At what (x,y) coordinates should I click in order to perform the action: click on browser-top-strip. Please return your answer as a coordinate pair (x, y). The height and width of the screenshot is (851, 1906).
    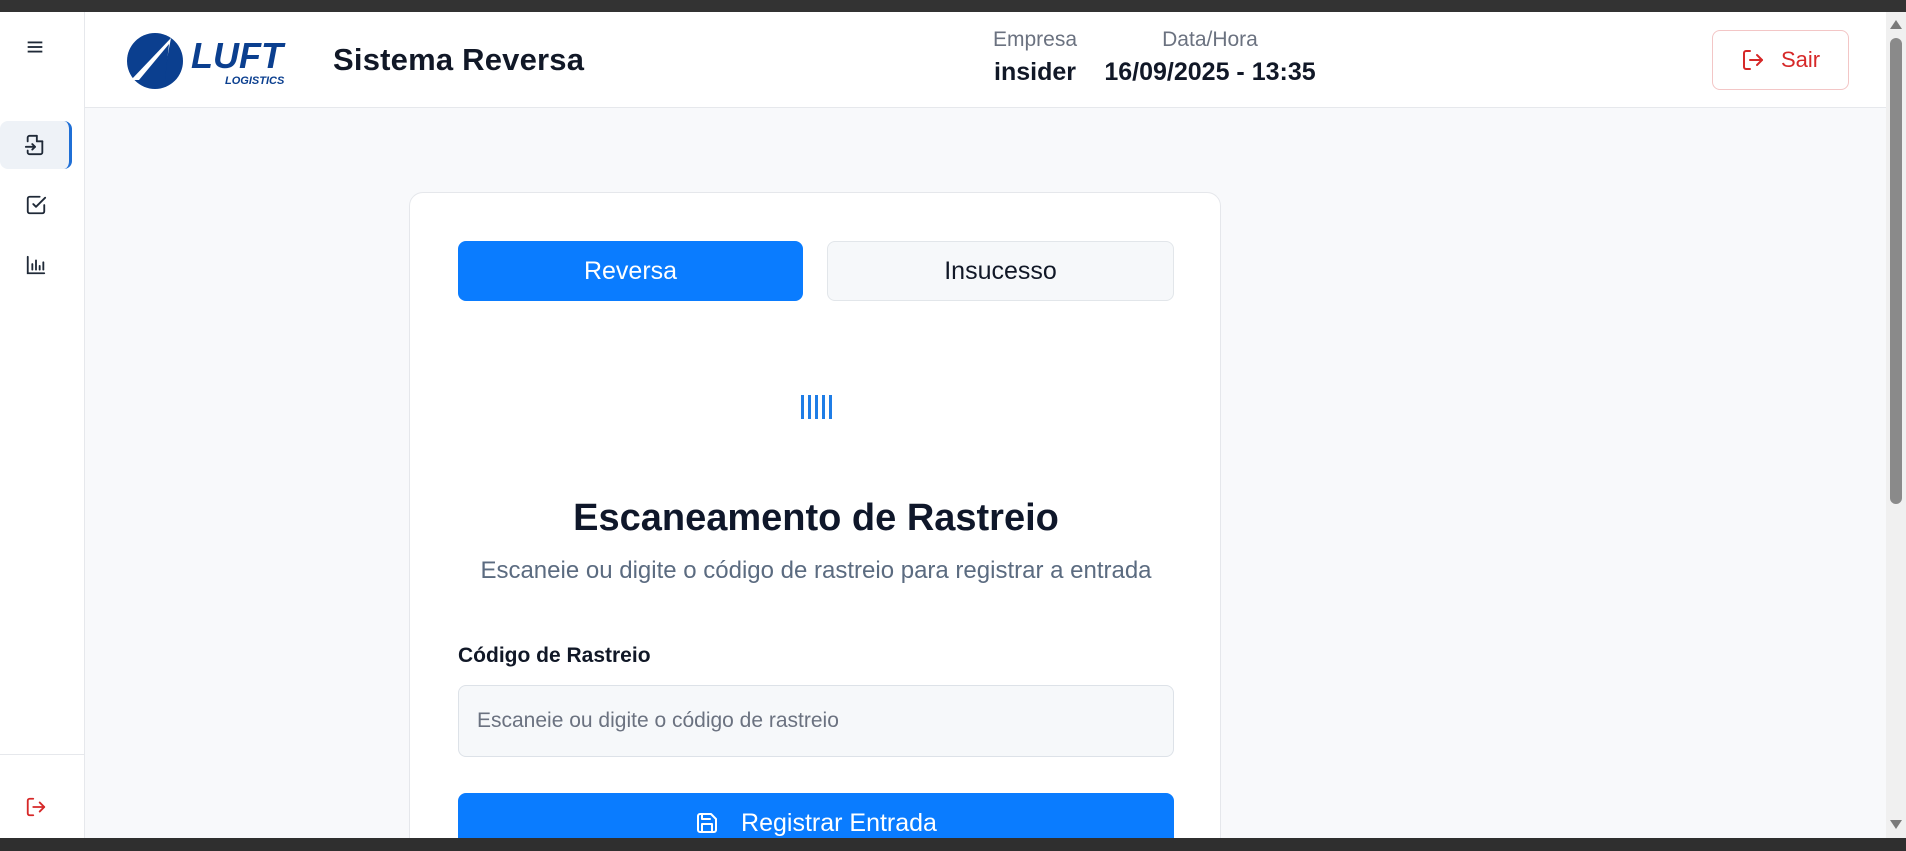
    Looking at the image, I should click on (953, 6).